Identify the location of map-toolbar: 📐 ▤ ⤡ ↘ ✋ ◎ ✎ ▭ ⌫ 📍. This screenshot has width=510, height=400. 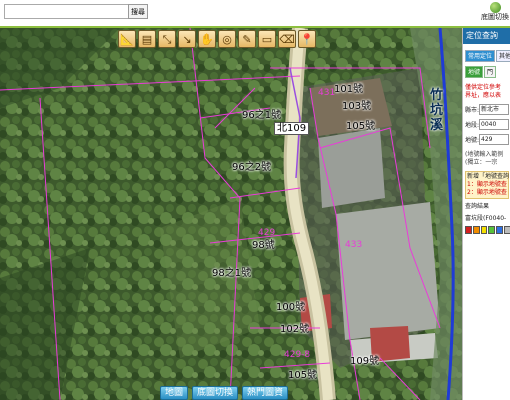
(217, 39).